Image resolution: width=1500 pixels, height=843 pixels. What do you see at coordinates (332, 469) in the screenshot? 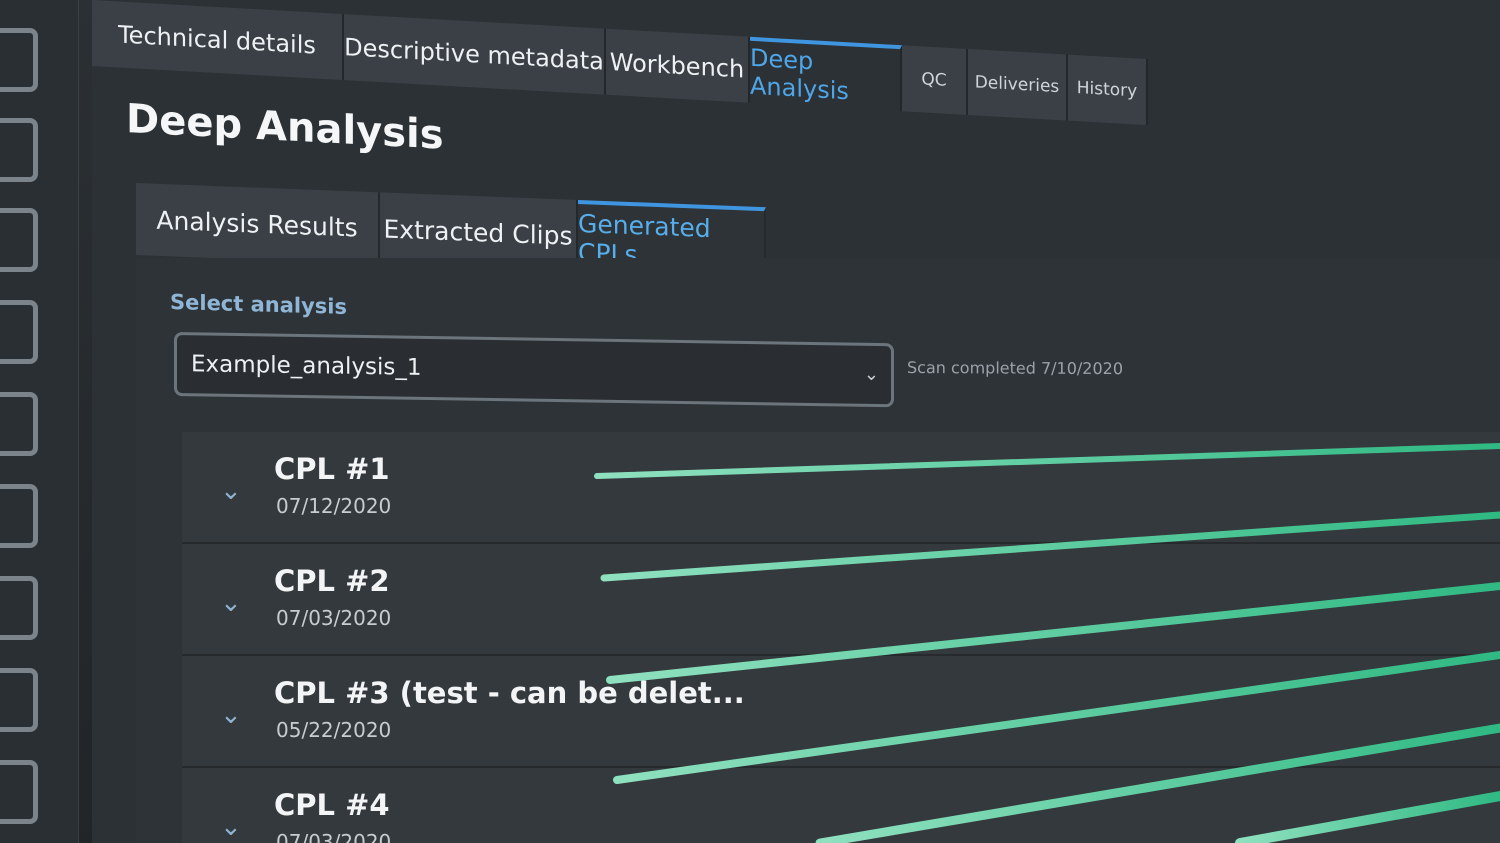
I see `cpl-title: CPL #1` at bounding box center [332, 469].